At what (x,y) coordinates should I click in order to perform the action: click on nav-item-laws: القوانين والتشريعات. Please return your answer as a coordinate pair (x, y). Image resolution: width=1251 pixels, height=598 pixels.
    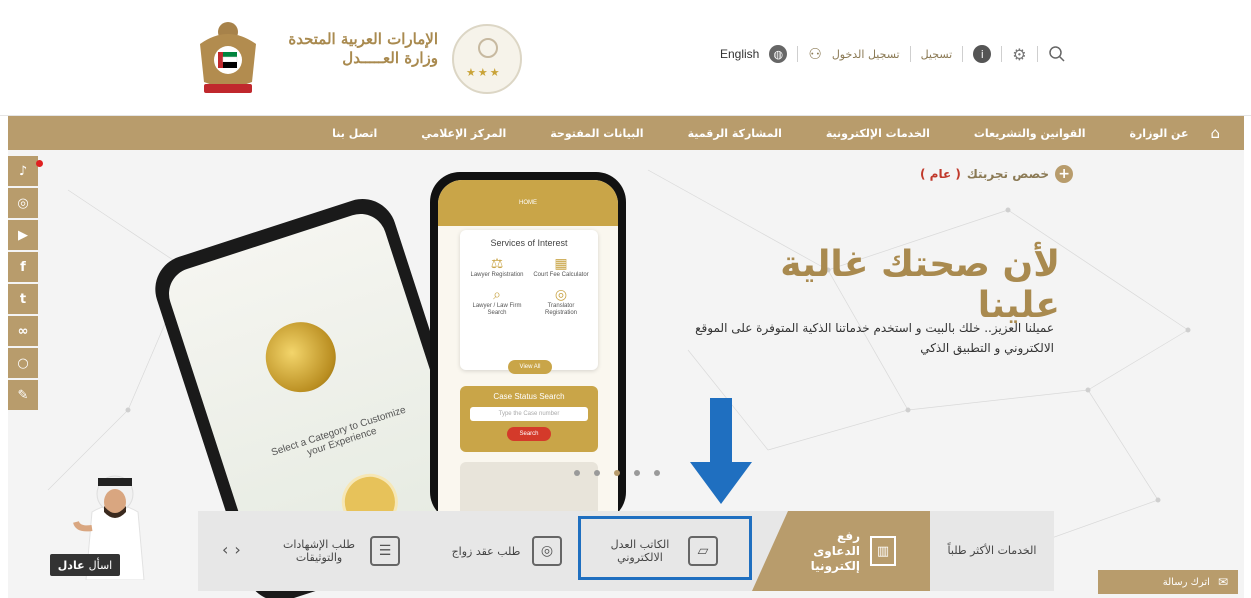
    Looking at the image, I should click on (1030, 133).